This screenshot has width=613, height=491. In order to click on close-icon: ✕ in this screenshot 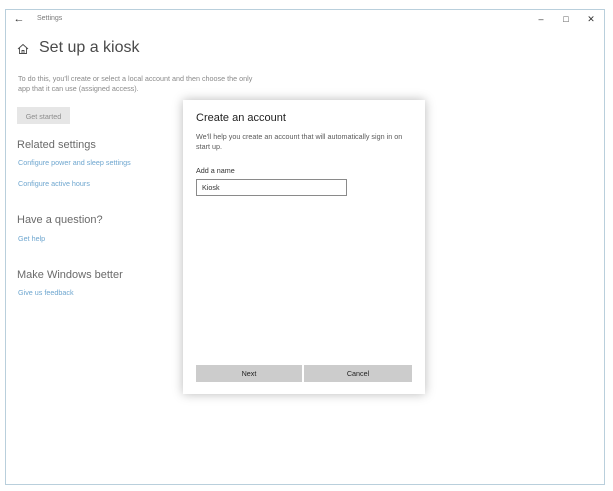, I will do `click(591, 19)`.